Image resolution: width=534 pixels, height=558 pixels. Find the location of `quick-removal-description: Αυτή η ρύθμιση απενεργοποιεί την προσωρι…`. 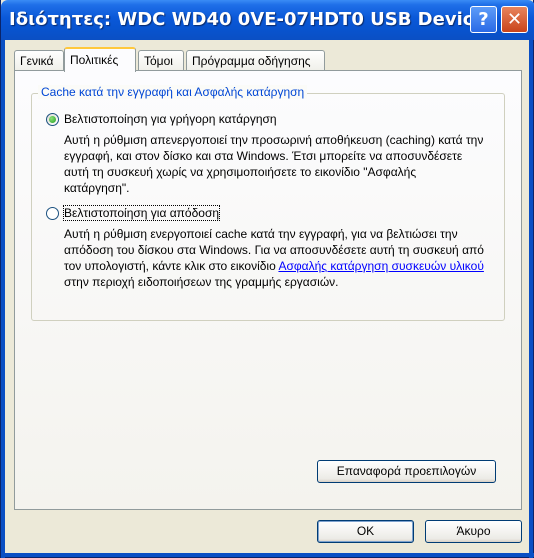

quick-removal-description: Αυτή η ρύθμιση απενεργοποιεί την προσωρι… is located at coordinates (274, 164).